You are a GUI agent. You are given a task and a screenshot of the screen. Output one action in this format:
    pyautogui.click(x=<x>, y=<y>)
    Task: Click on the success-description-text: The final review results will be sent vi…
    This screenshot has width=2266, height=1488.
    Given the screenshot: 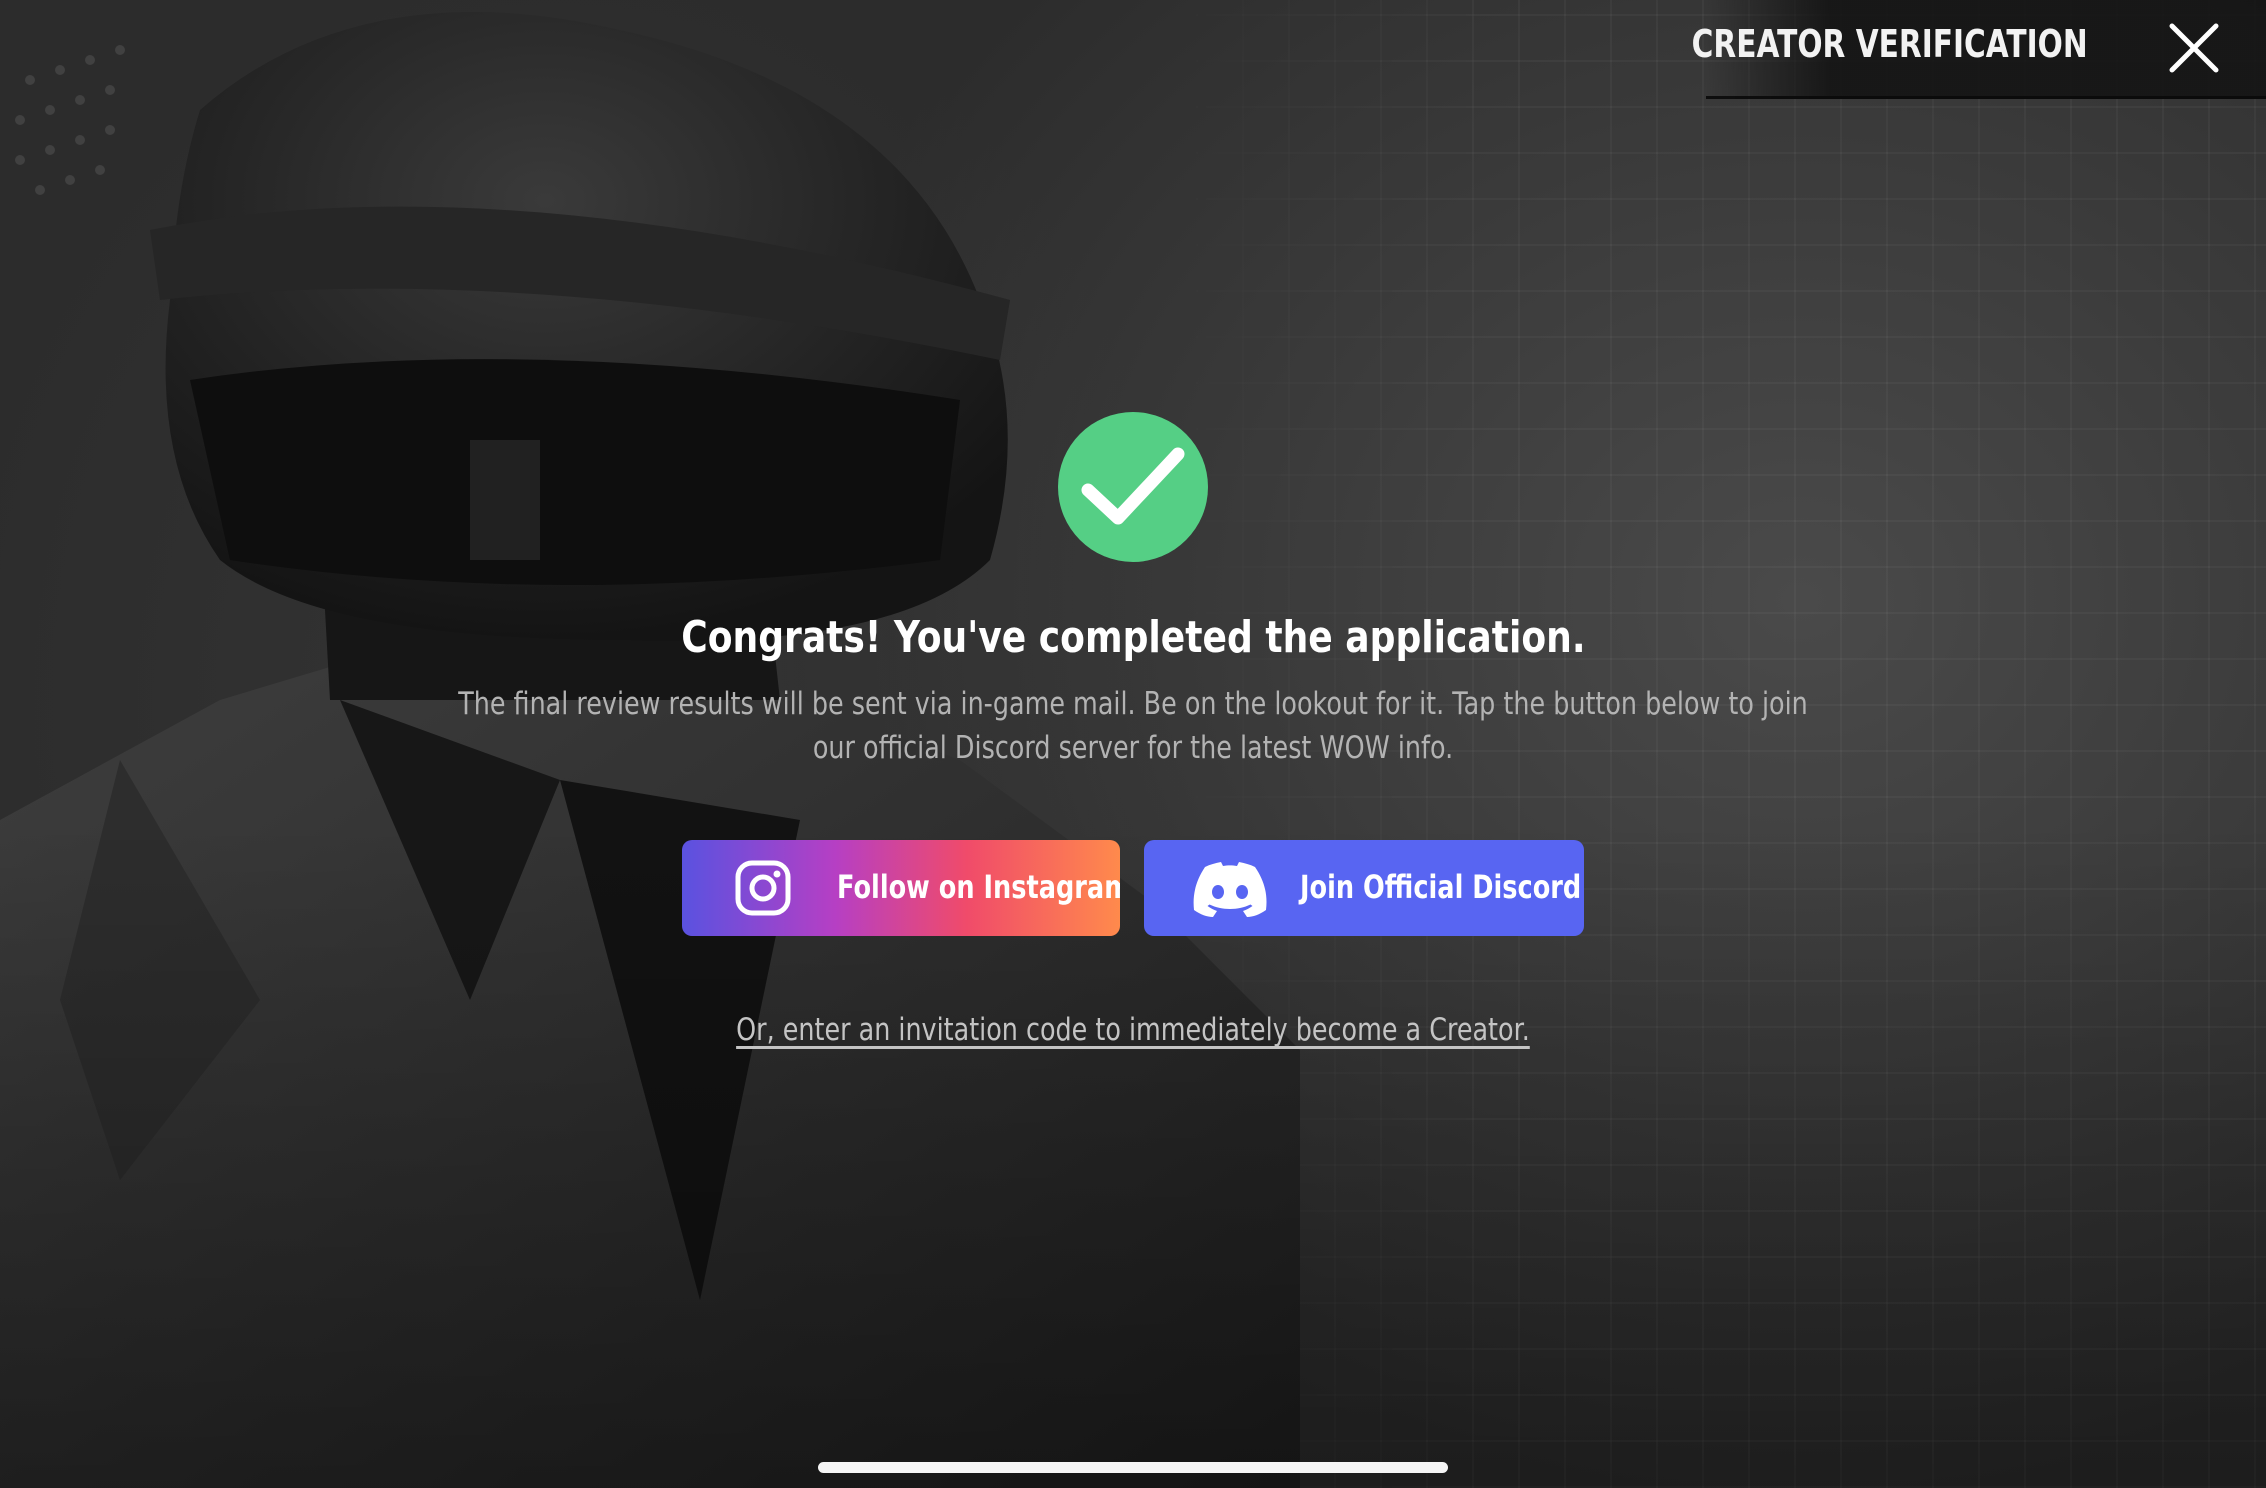 What is the action you would take?
    pyautogui.click(x=1133, y=726)
    